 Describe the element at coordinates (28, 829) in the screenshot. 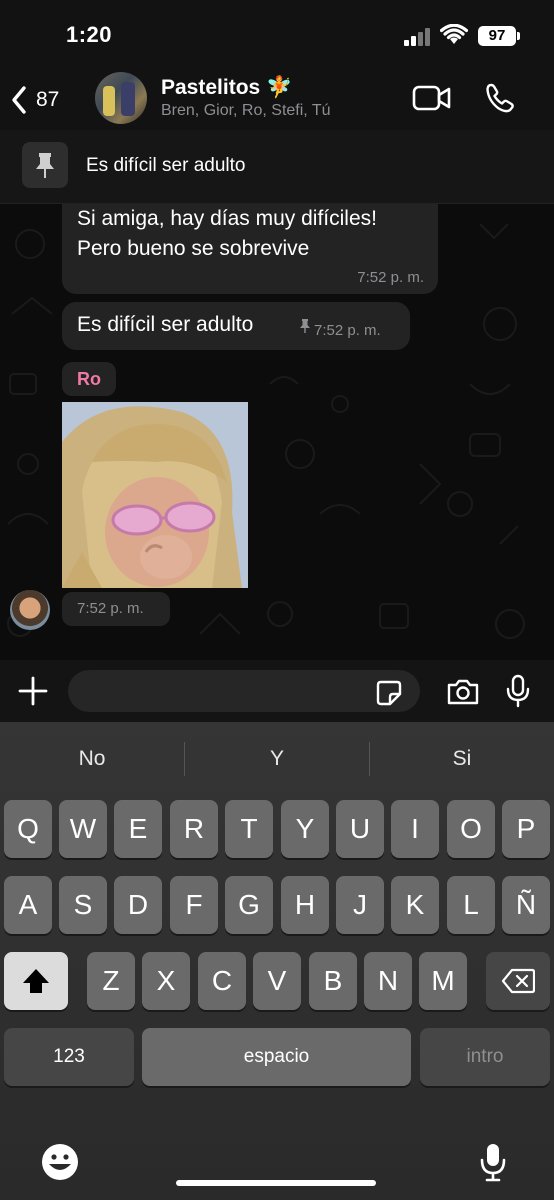

I see `key-q: Q` at that location.